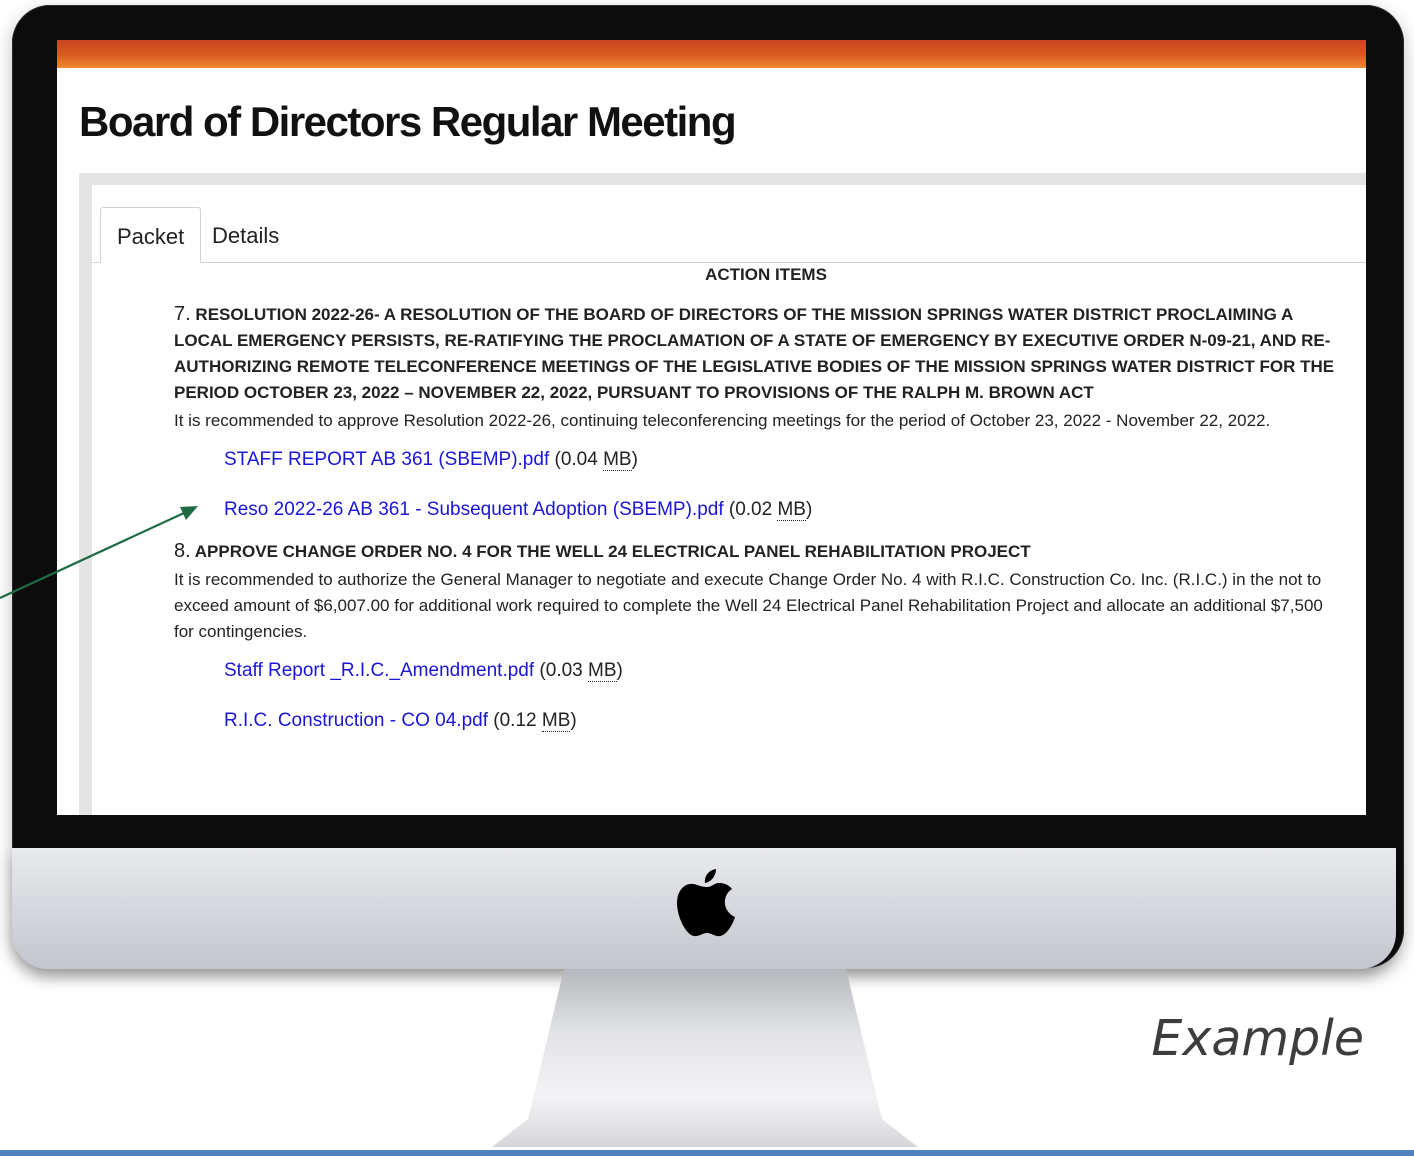 The image size is (1414, 1156). What do you see at coordinates (766, 274) in the screenshot?
I see `section-heading: ACTION ITEMS` at bounding box center [766, 274].